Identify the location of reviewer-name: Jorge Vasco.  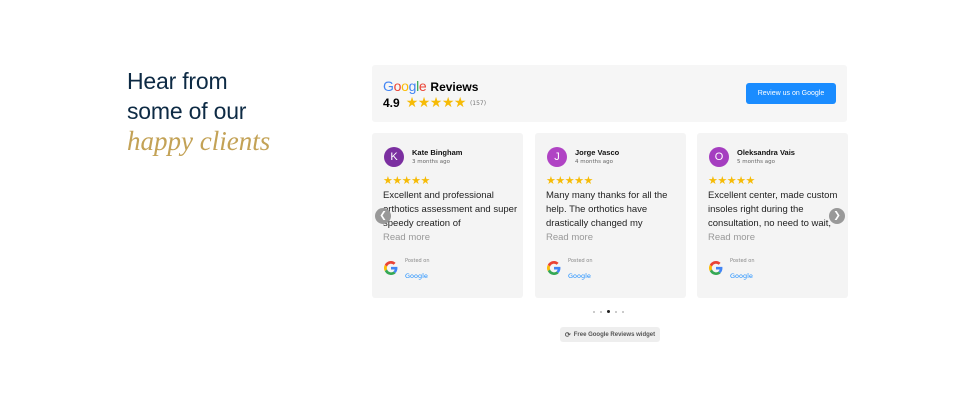
(597, 152).